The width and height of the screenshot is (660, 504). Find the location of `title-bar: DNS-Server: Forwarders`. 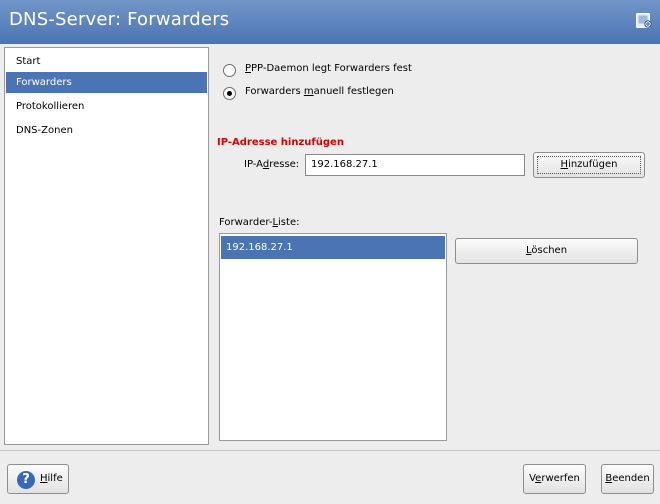

title-bar: DNS-Server: Forwarders is located at coordinates (330, 22).